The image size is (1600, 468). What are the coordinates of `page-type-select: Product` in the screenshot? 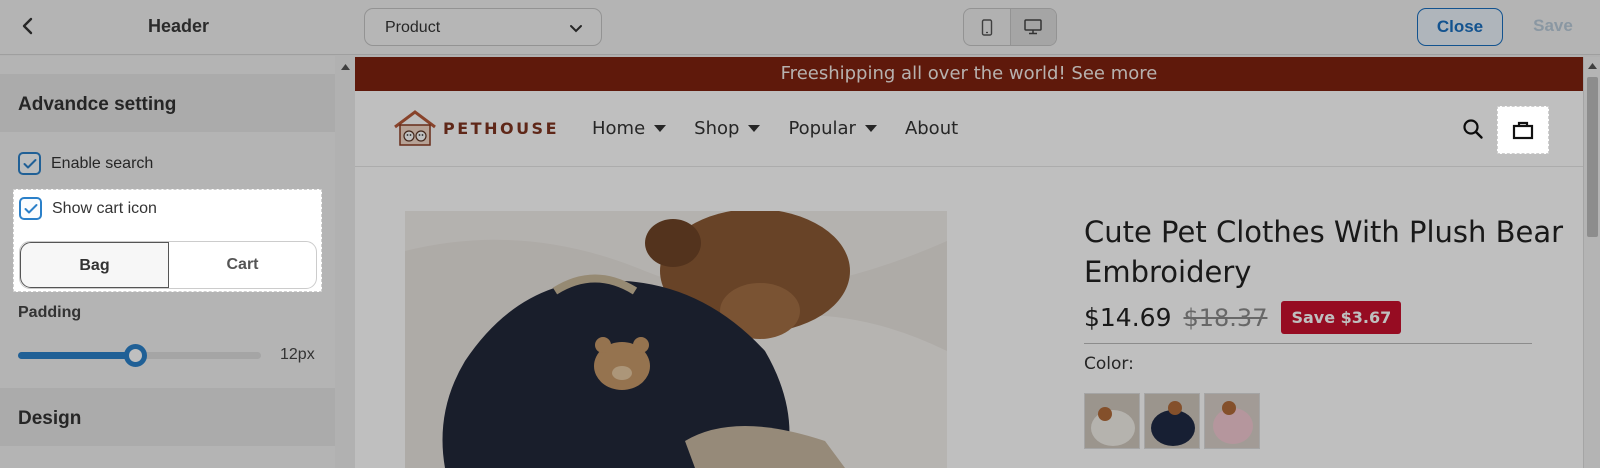 It's located at (483, 27).